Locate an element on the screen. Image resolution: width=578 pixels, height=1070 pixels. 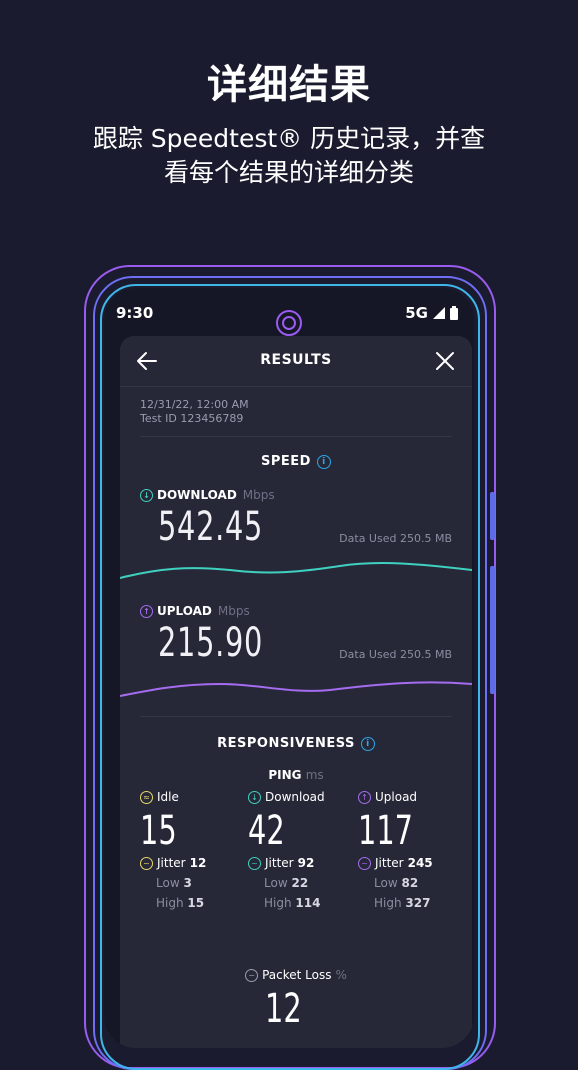
promo-subtitle-line2: 看每个结果的详细分类 is located at coordinates (288, 172).